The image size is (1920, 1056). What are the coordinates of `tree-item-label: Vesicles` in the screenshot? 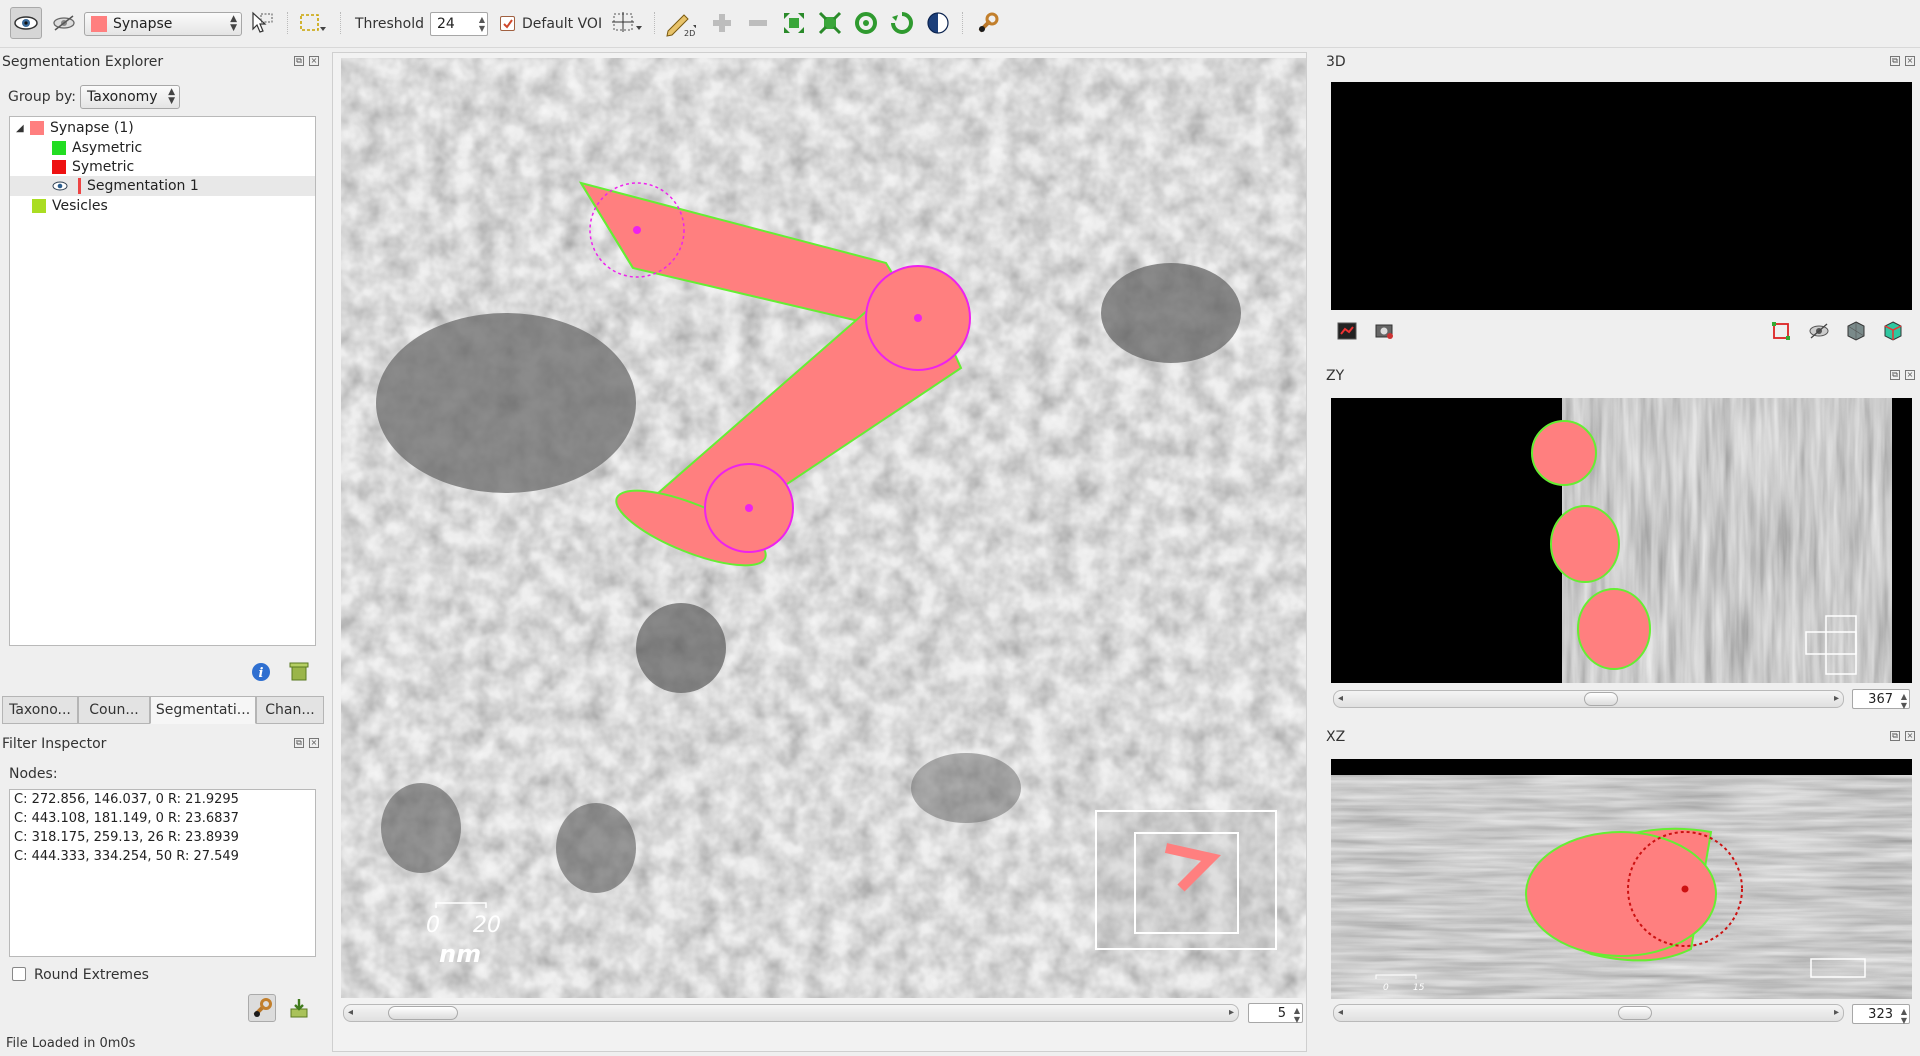 It's located at (80, 206).